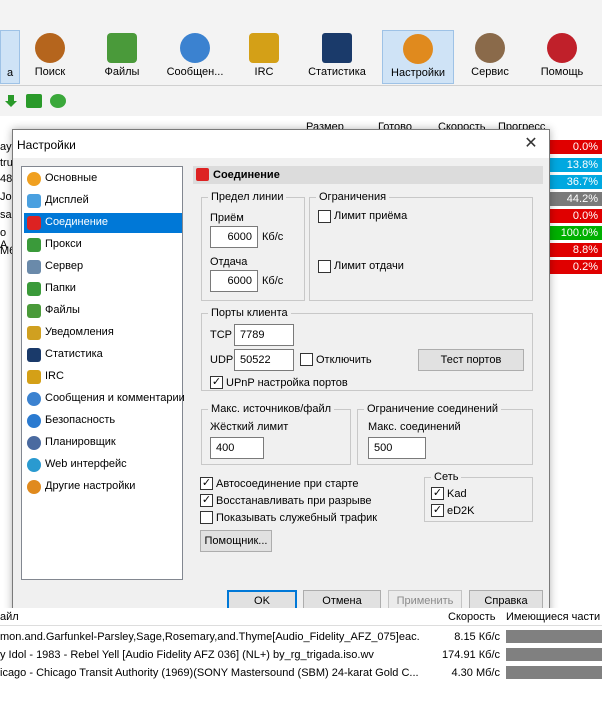 This screenshot has width=602, height=704. Describe the element at coordinates (273, 237) in the screenshot. I see `download-unit: Кб/с` at that location.